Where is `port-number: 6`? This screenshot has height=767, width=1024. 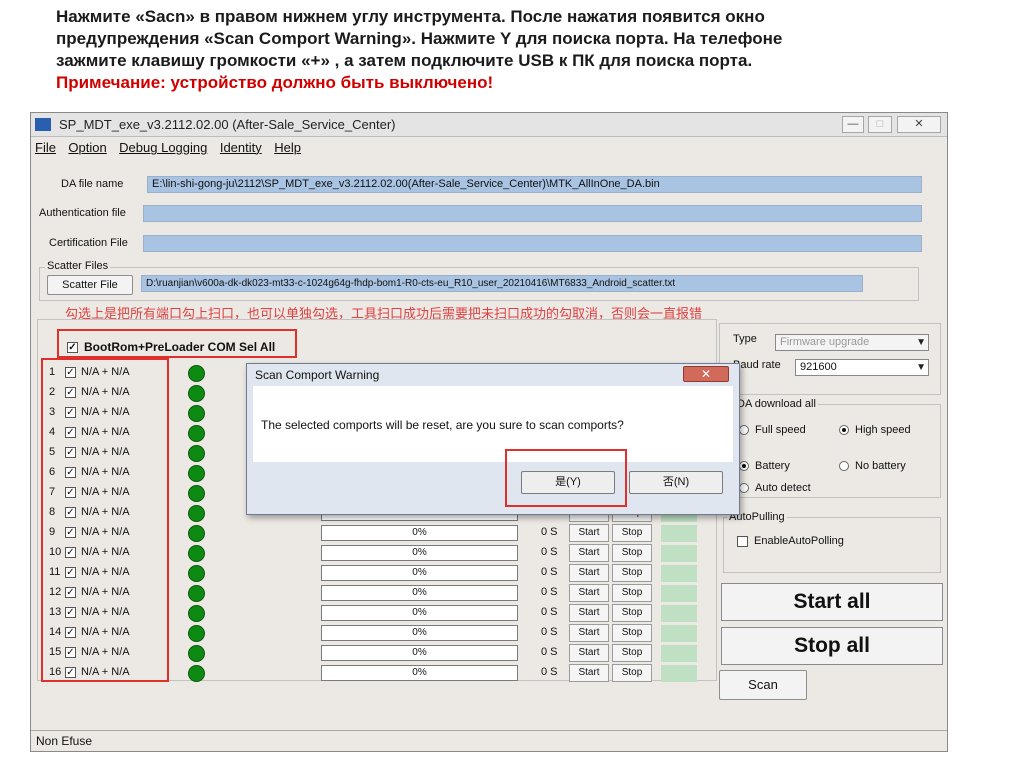 port-number: 6 is located at coordinates (52, 472).